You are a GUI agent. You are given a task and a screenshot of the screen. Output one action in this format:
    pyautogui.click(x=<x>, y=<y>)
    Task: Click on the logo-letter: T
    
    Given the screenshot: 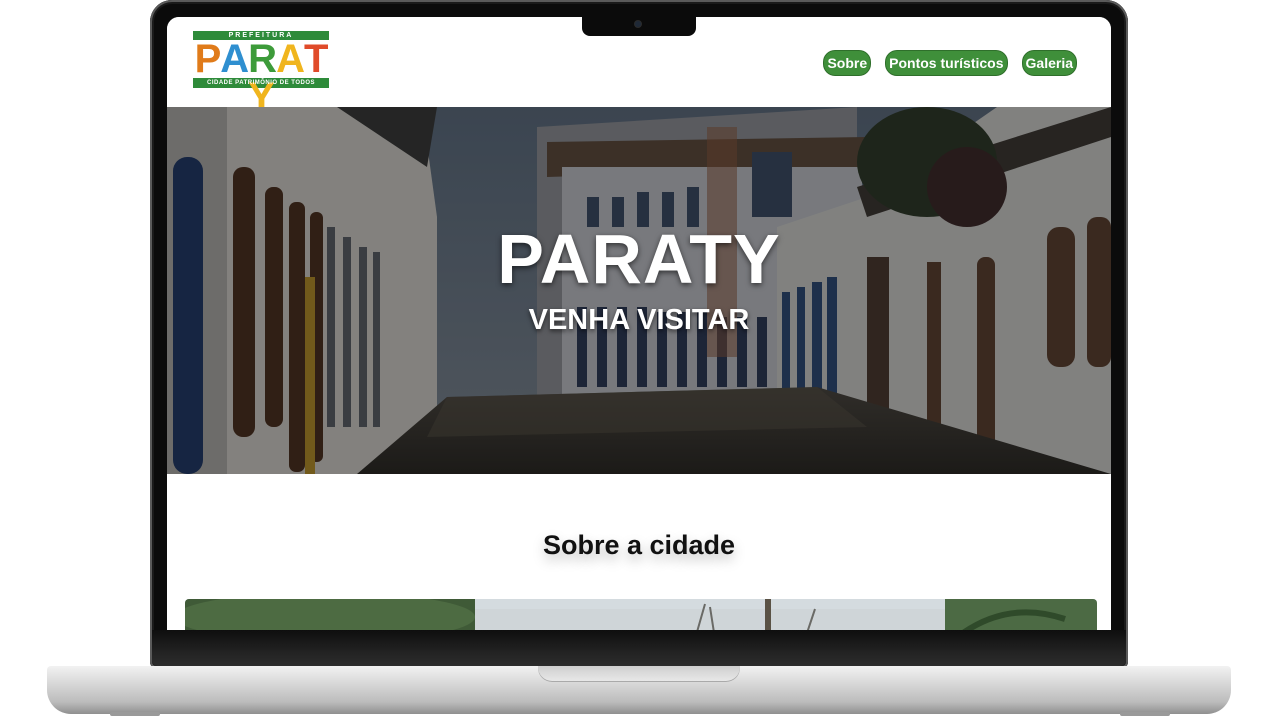 What is the action you would take?
    pyautogui.click(x=315, y=59)
    